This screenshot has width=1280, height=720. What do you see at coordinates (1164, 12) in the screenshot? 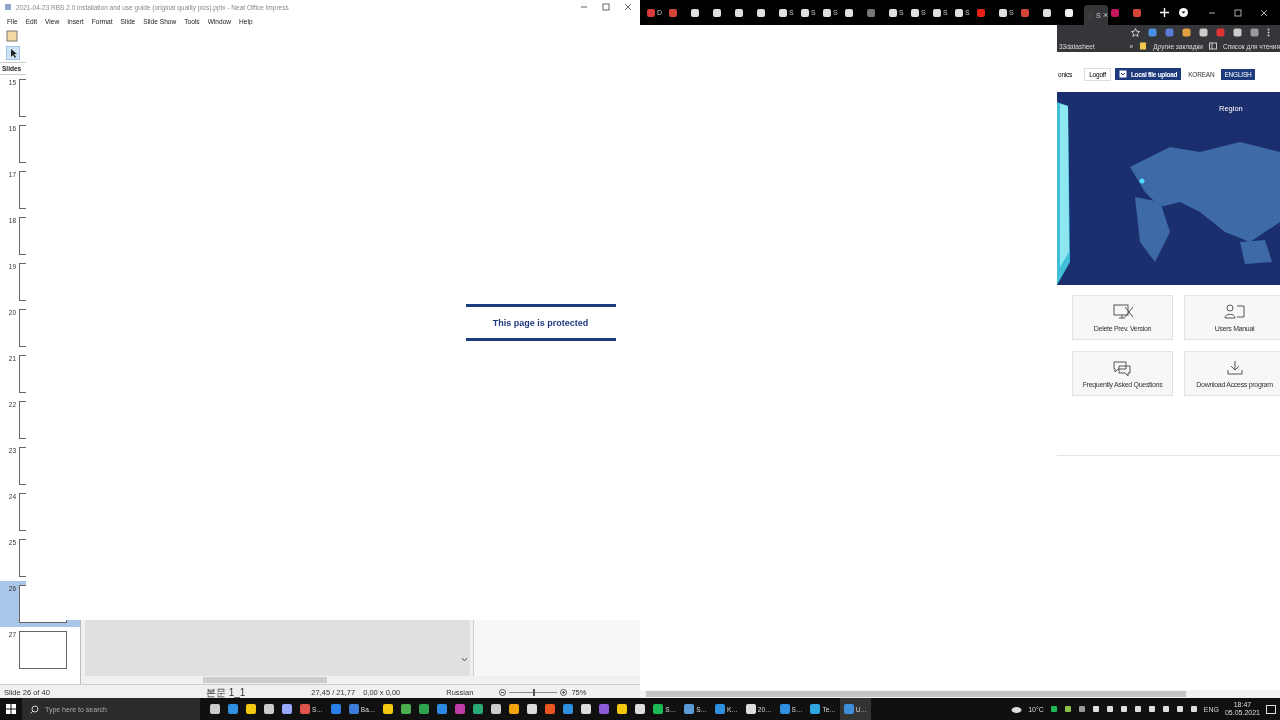
I see `new-tab-icon` at bounding box center [1164, 12].